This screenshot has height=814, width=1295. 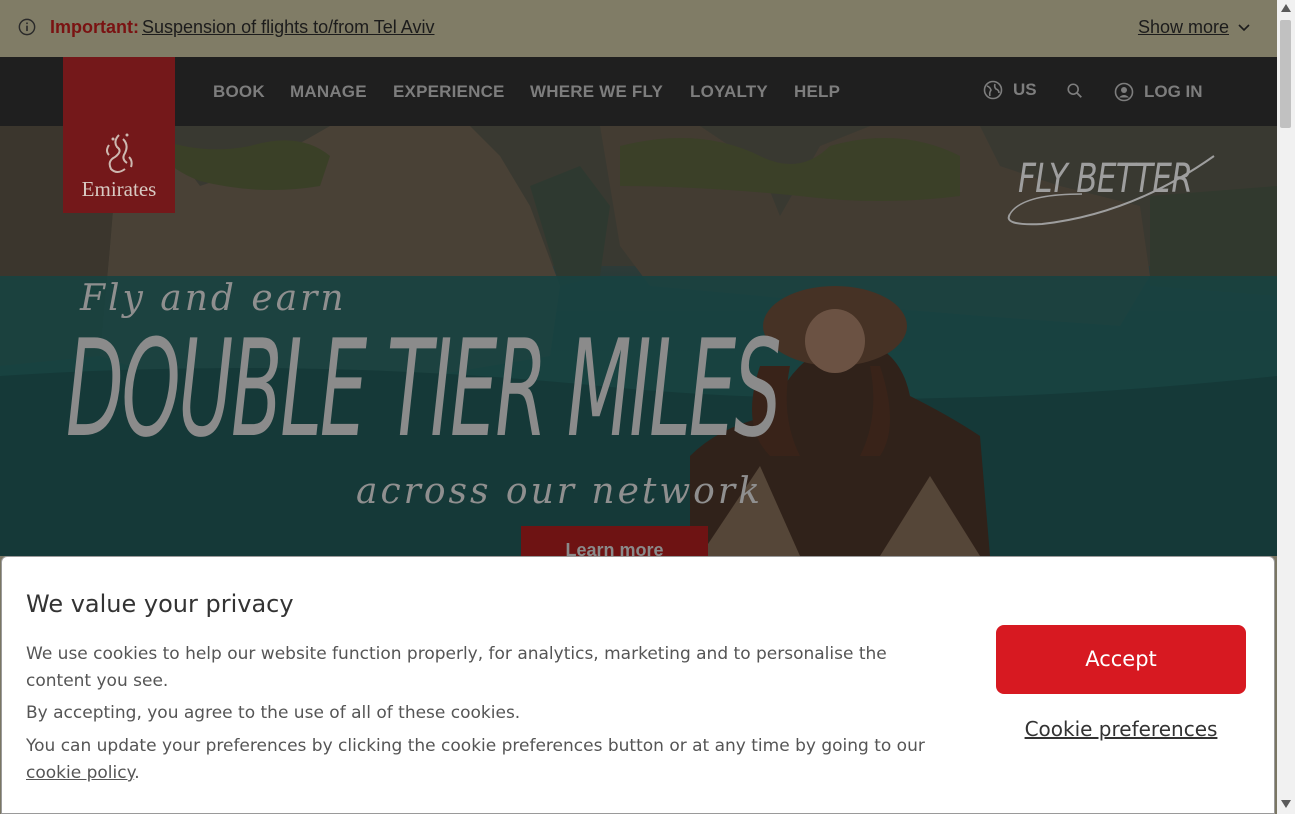 What do you see at coordinates (596, 92) in the screenshot?
I see `nav-item-where-we-fly: WHERE WE FLY` at bounding box center [596, 92].